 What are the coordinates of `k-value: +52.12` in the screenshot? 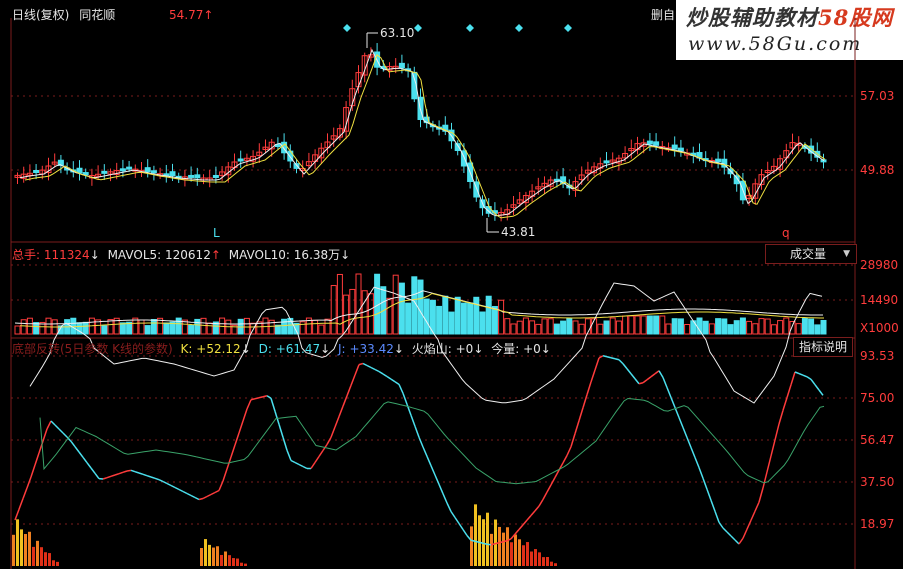 It's located at (218, 349).